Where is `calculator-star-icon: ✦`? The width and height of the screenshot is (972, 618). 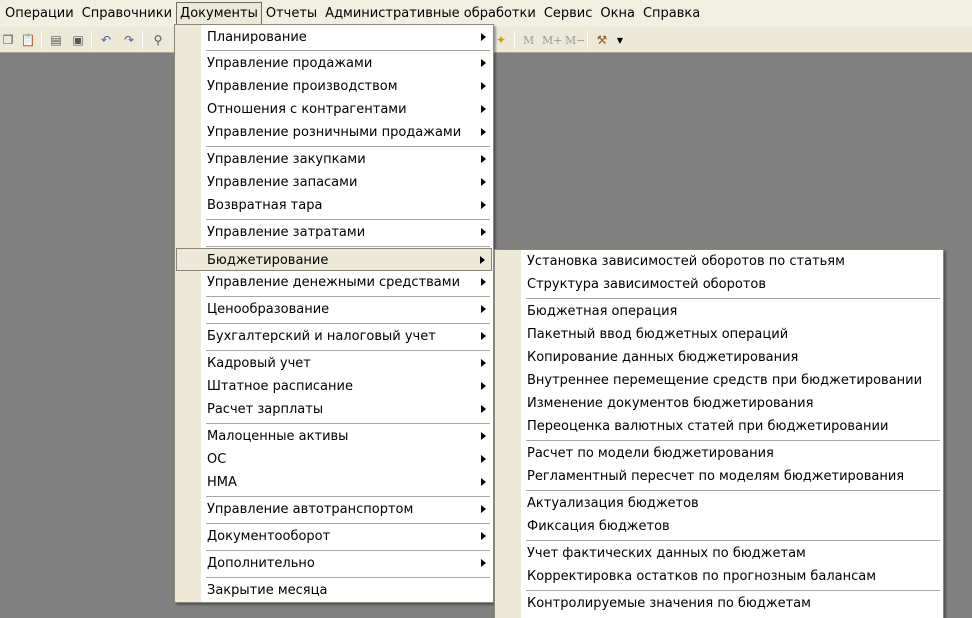 calculator-star-icon: ✦ is located at coordinates (501, 40).